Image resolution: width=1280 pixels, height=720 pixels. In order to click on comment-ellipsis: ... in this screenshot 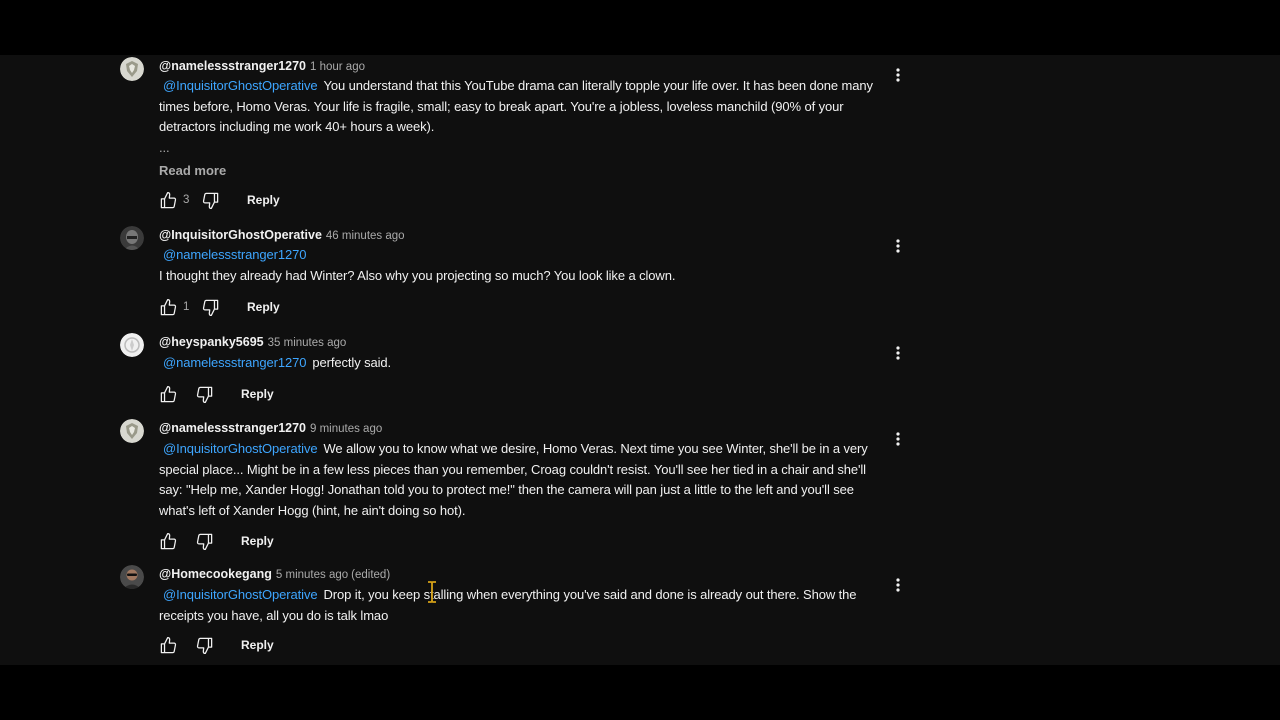, I will do `click(164, 147)`.